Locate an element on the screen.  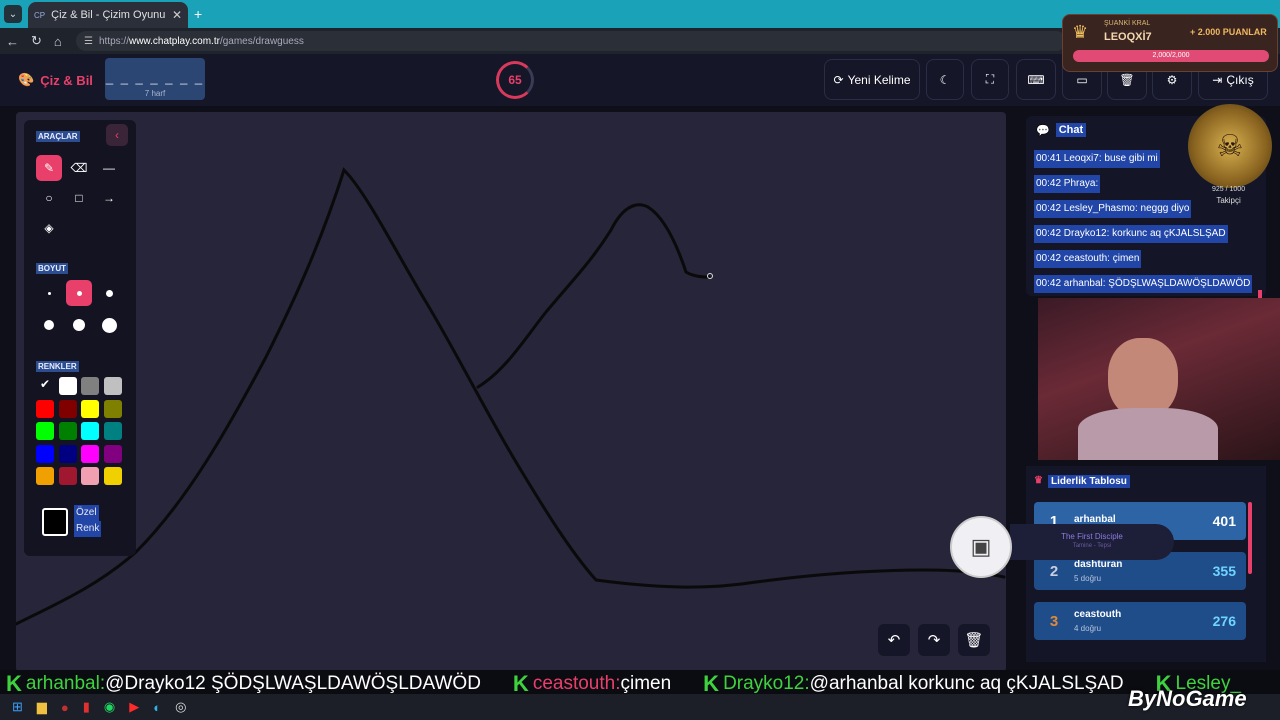
file-explorer-icon: ▆ is located at coordinates (42, 707).